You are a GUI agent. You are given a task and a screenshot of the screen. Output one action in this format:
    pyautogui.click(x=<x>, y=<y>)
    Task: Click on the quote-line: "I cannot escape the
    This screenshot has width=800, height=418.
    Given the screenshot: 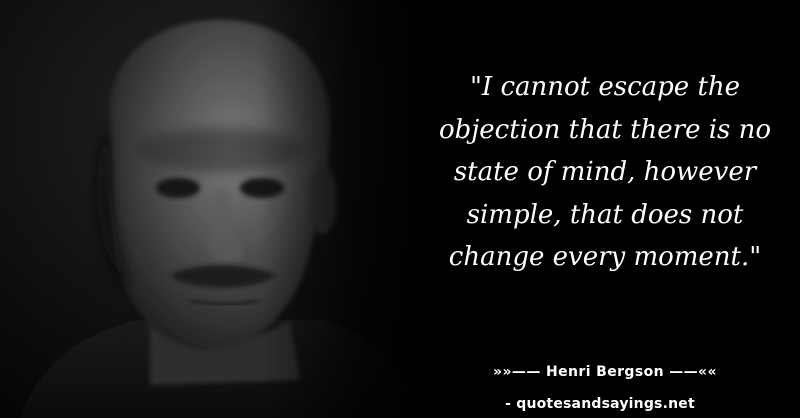 What is the action you would take?
    pyautogui.click(x=605, y=87)
    